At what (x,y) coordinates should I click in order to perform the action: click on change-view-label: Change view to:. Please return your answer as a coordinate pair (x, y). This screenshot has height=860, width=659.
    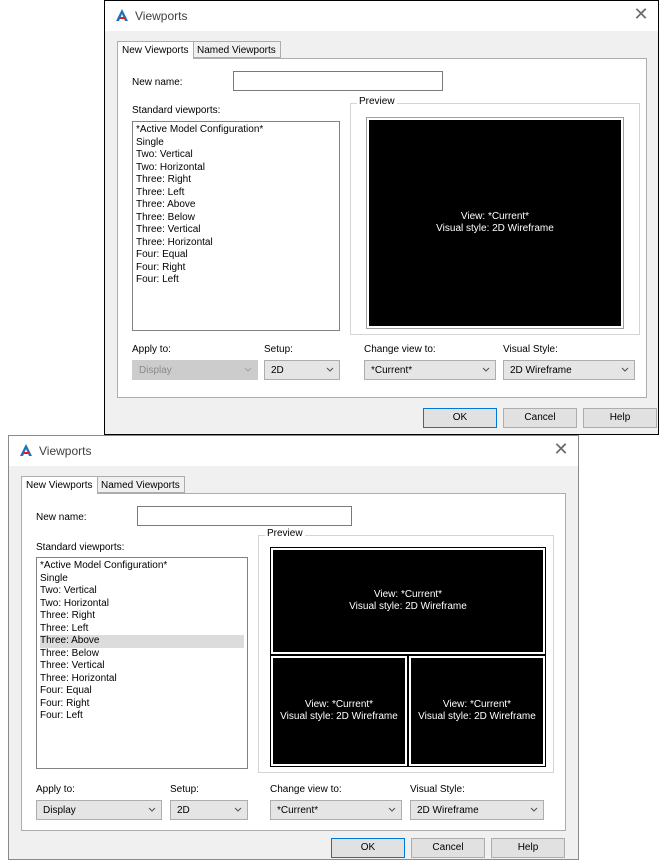
    Looking at the image, I should click on (306, 789).